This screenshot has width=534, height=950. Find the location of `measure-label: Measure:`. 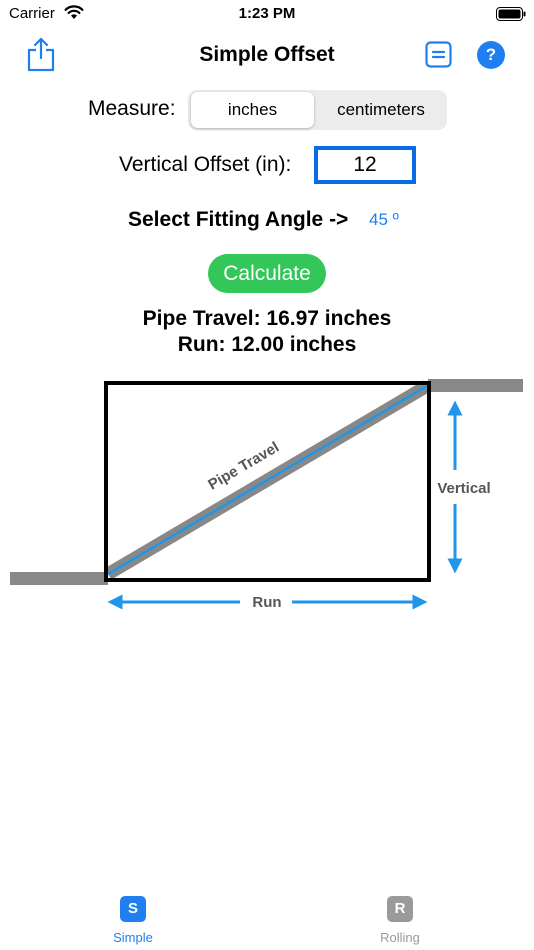

measure-label: Measure: is located at coordinates (132, 108).